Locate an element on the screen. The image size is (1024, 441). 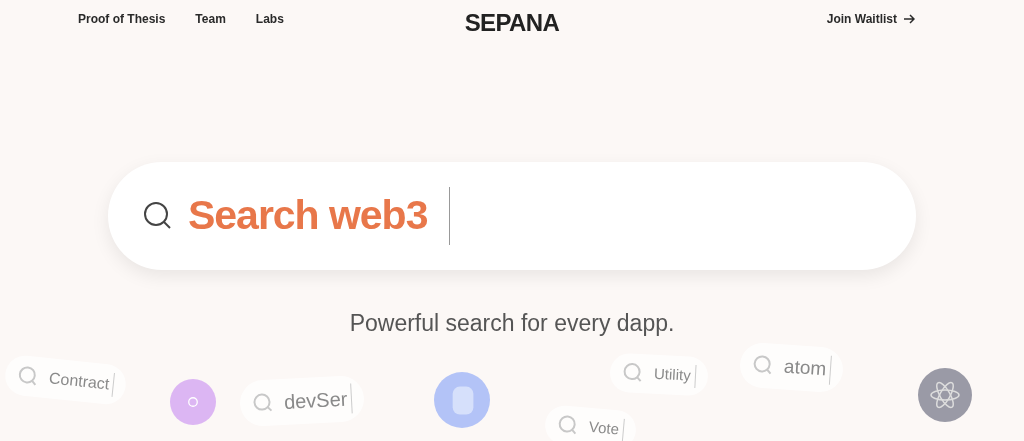
join-waitlist-link: Join Waitlist is located at coordinates (870, 18).